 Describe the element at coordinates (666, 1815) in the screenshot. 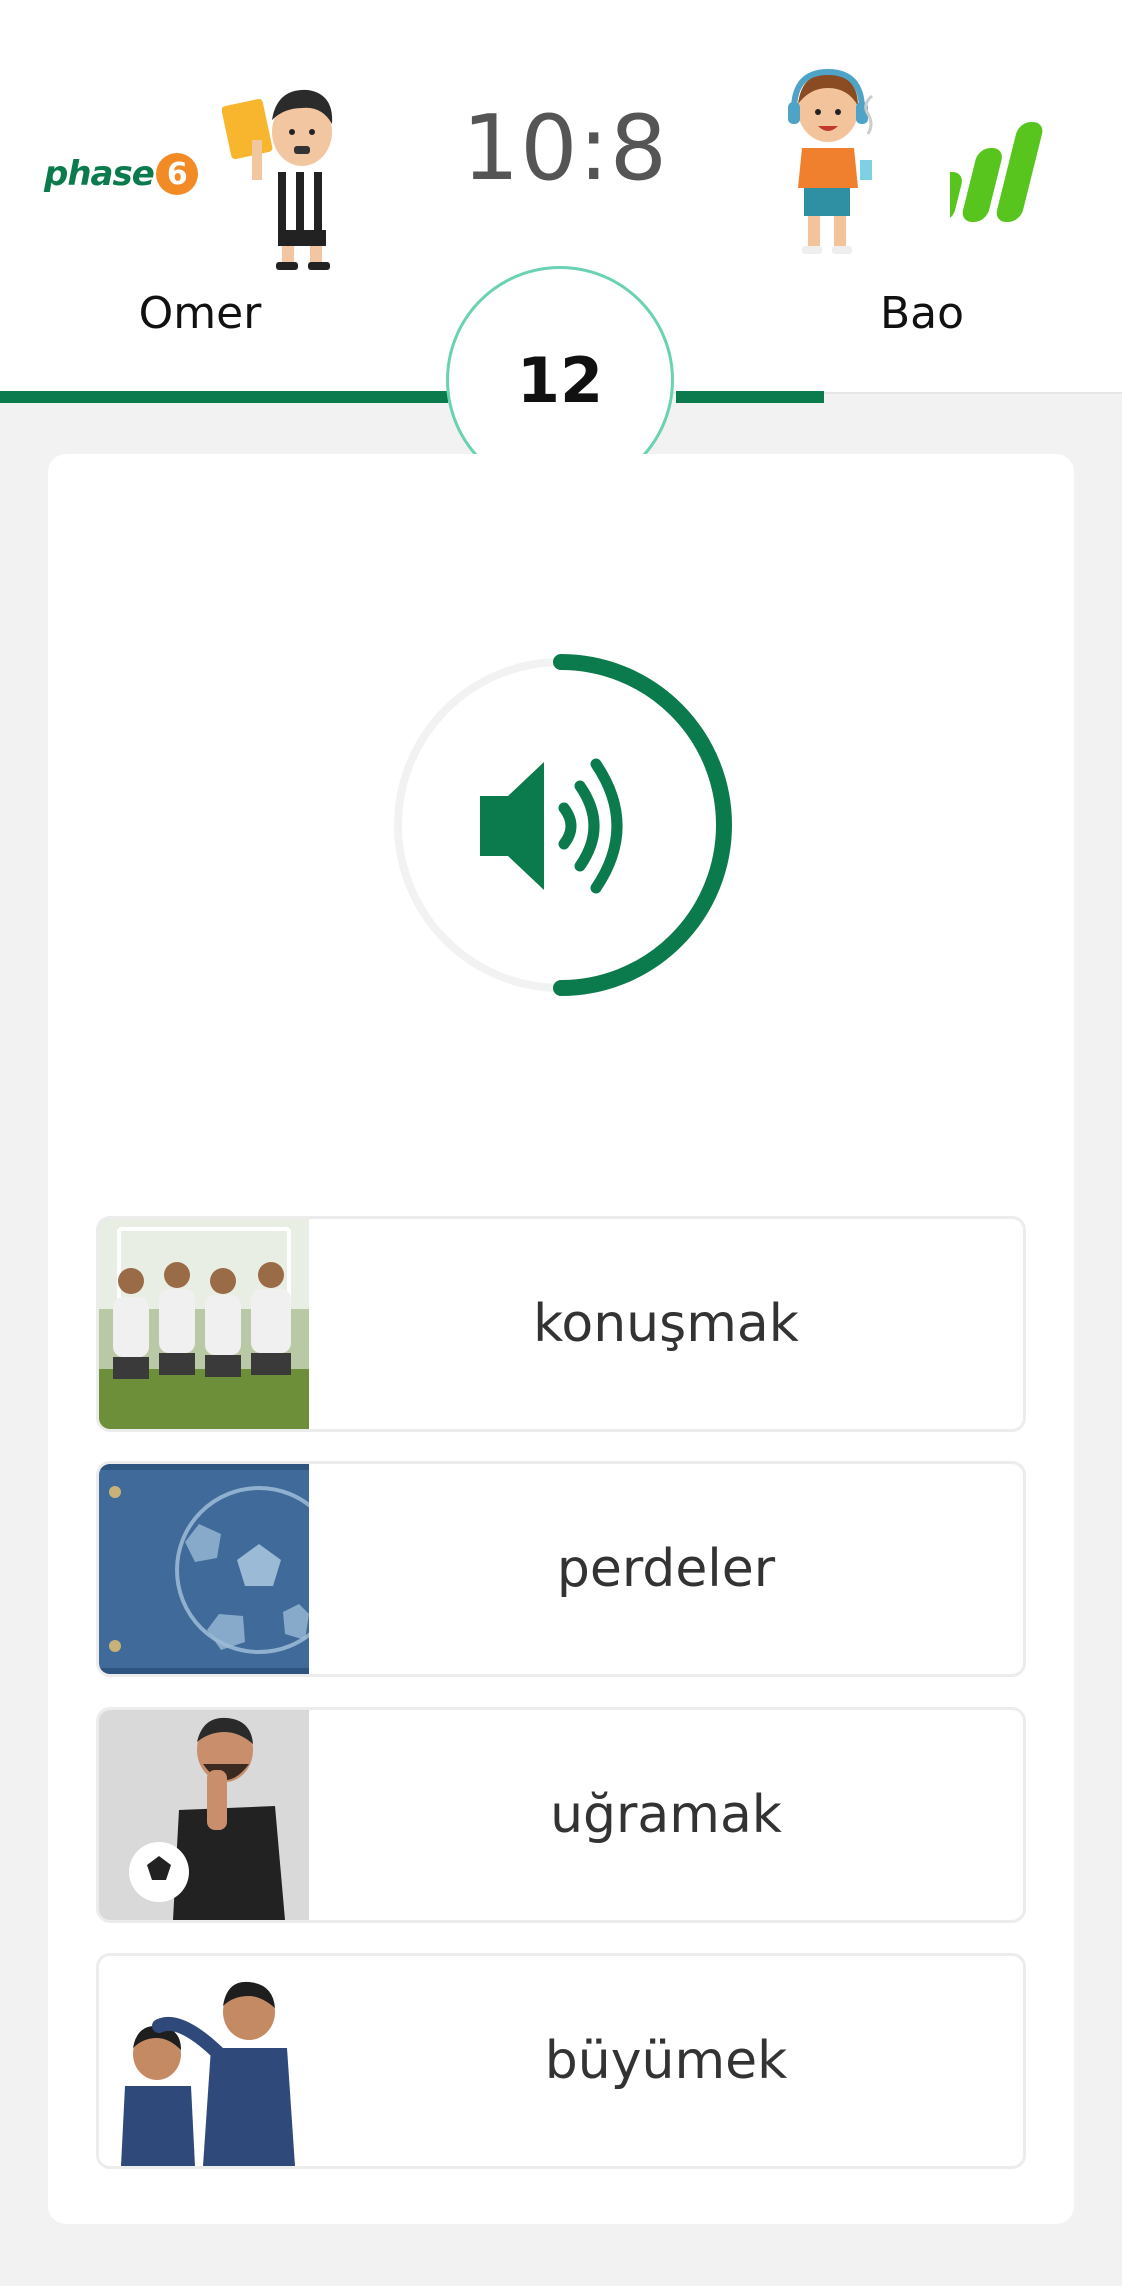

I see `option-label: uğramak` at that location.